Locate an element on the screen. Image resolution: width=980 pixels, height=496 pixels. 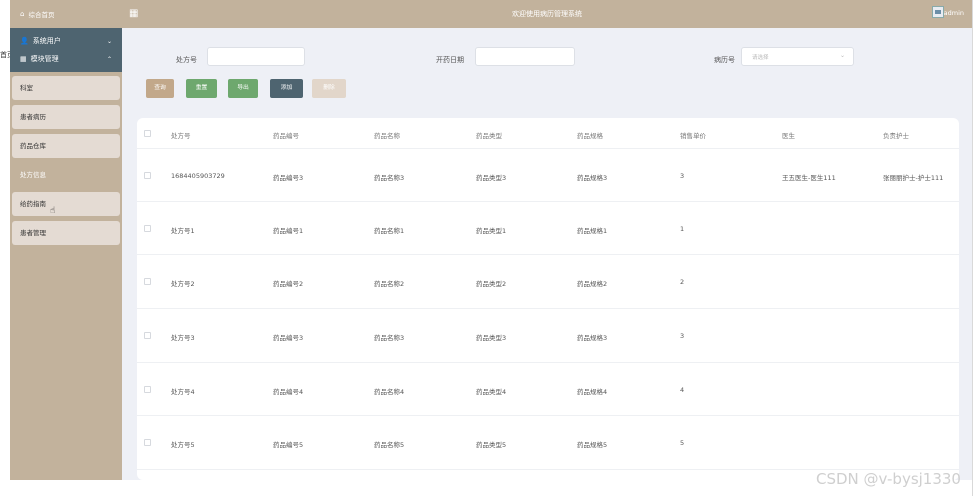
add-button: 添加 is located at coordinates (286, 88).